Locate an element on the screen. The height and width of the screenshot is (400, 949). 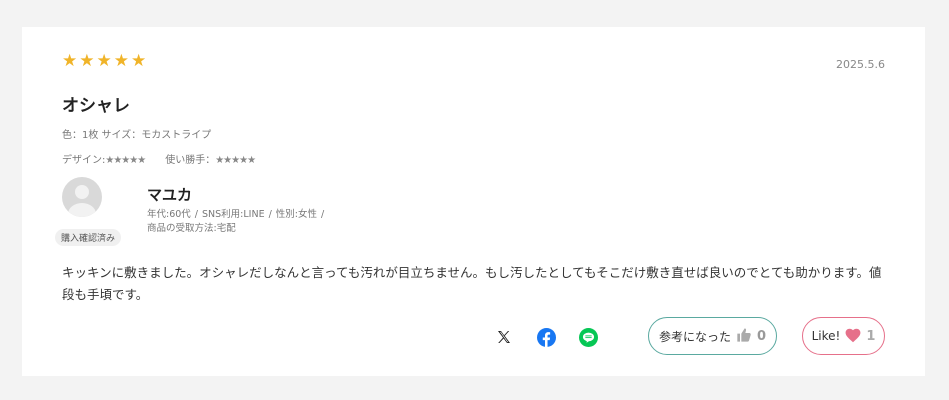
usability-rating: 使い勝手：★★★★★ is located at coordinates (210, 158).